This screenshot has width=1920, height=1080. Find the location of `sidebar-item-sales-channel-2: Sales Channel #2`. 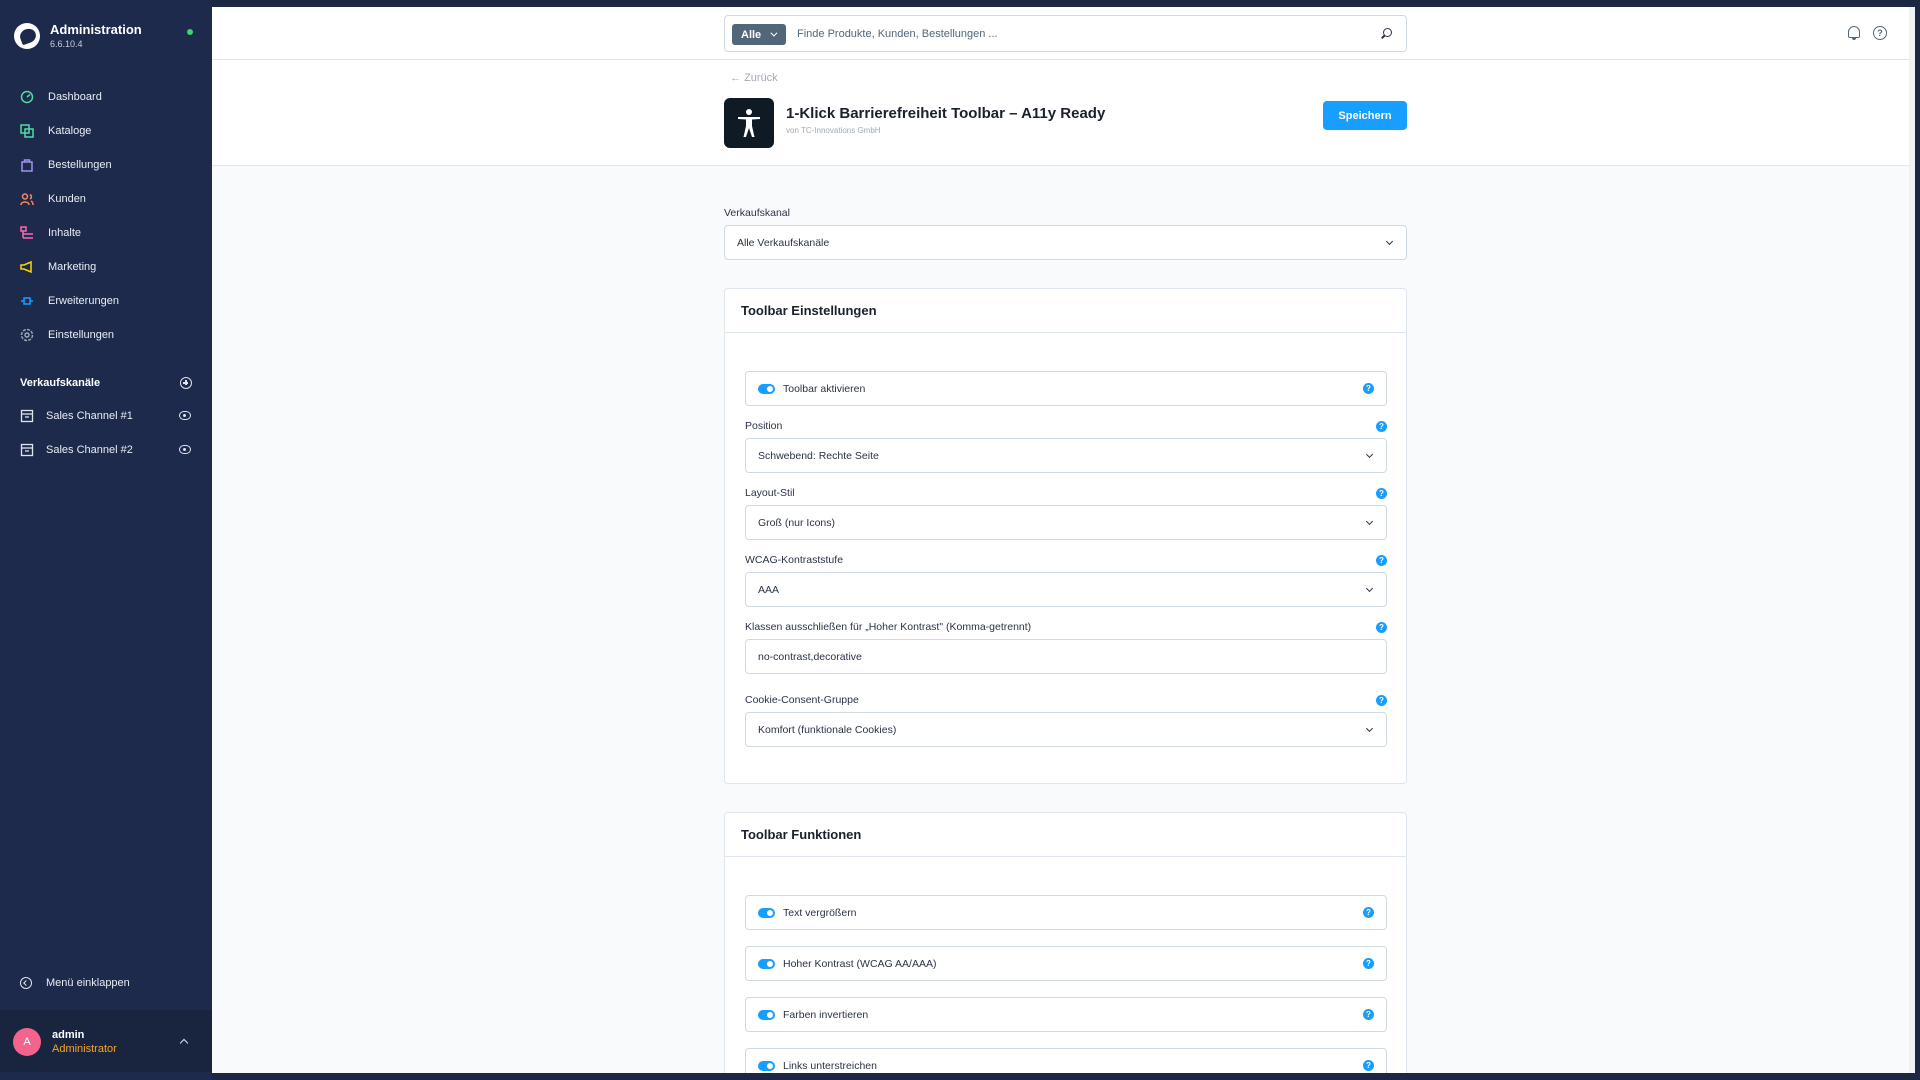

sidebar-item-sales-channel-2: Sales Channel #2 is located at coordinates (106, 450).